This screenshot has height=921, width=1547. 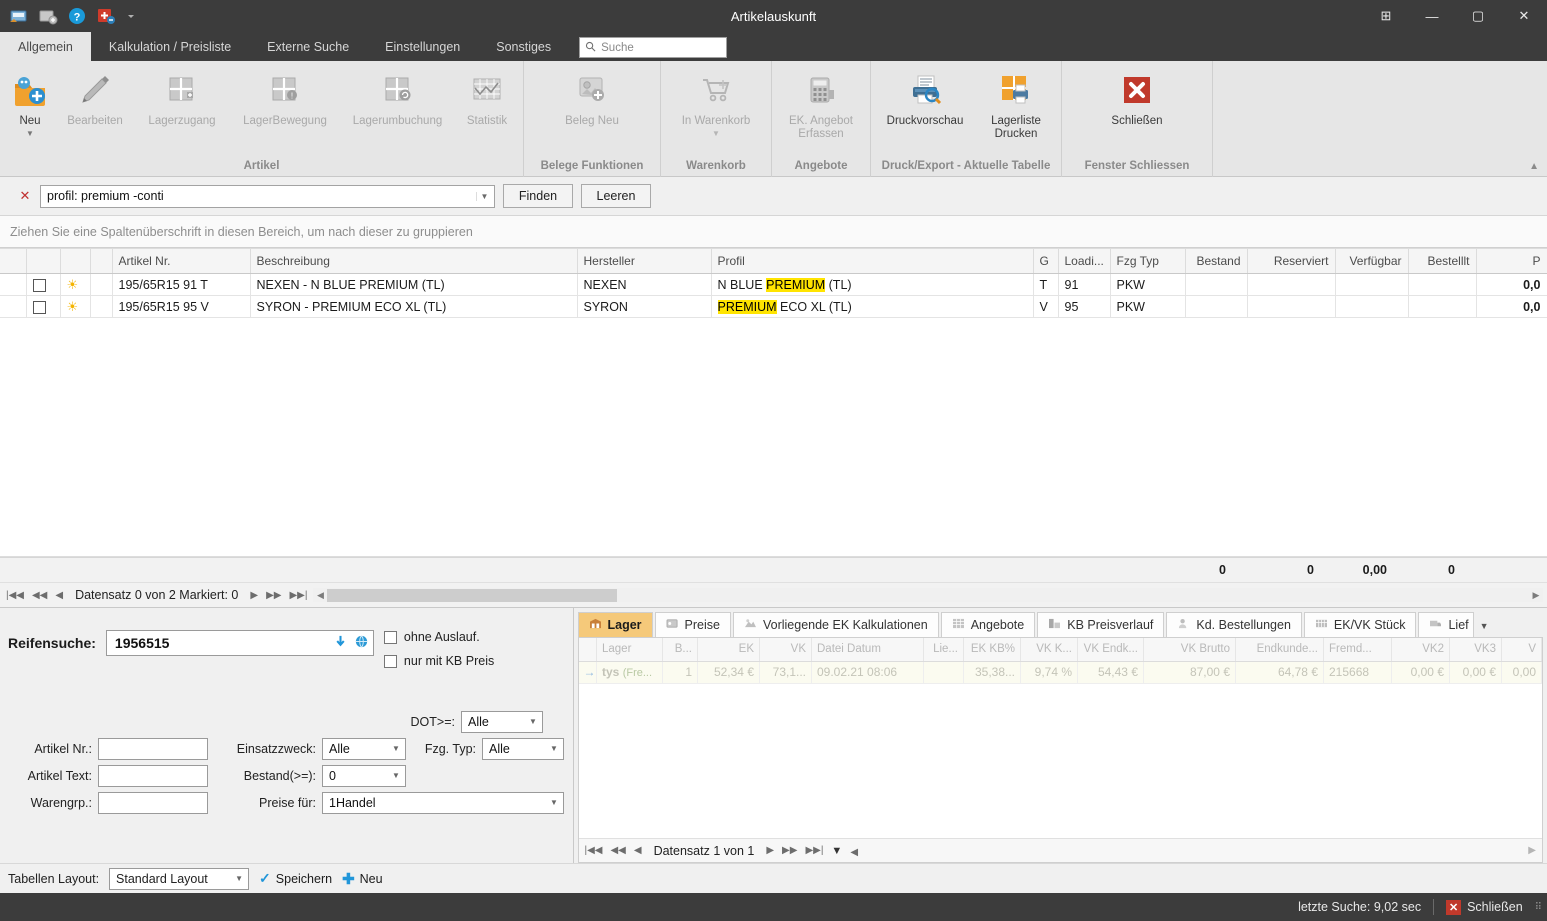 What do you see at coordinates (443, 802) in the screenshot?
I see `preise-fuer-select: 1Handel ▼` at bounding box center [443, 802].